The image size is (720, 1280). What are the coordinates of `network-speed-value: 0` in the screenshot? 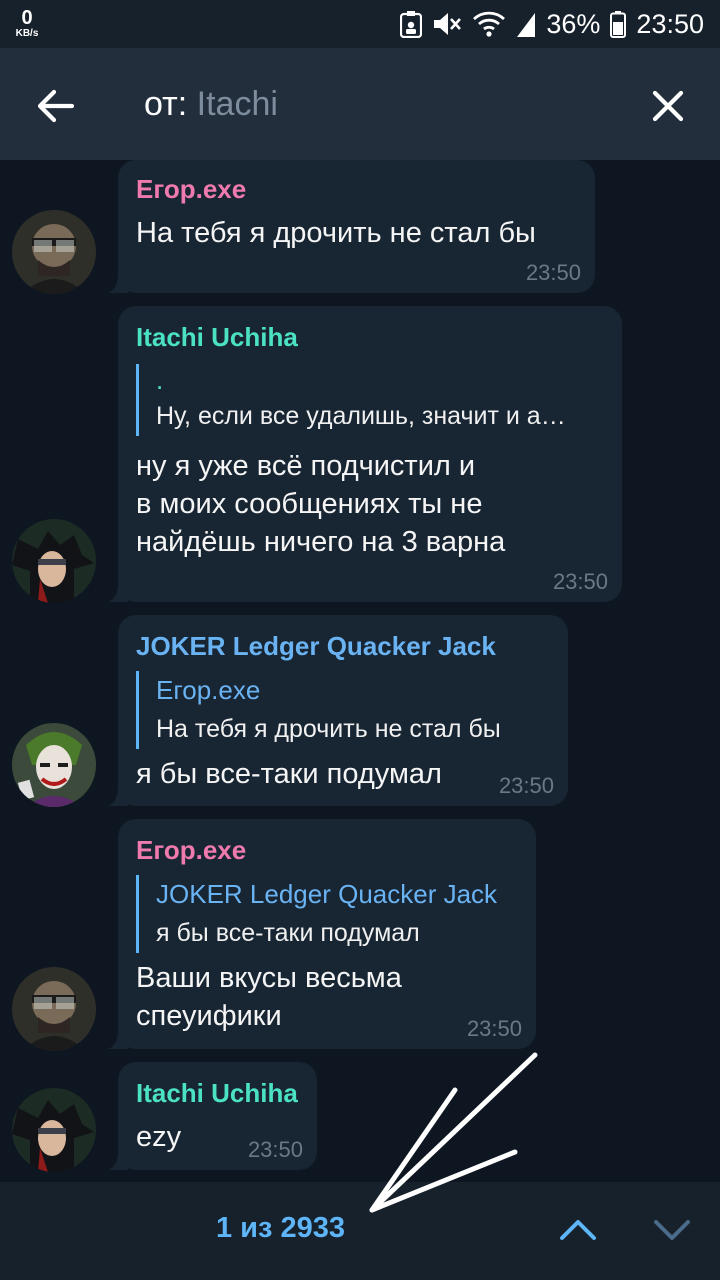 It's located at (27, 18).